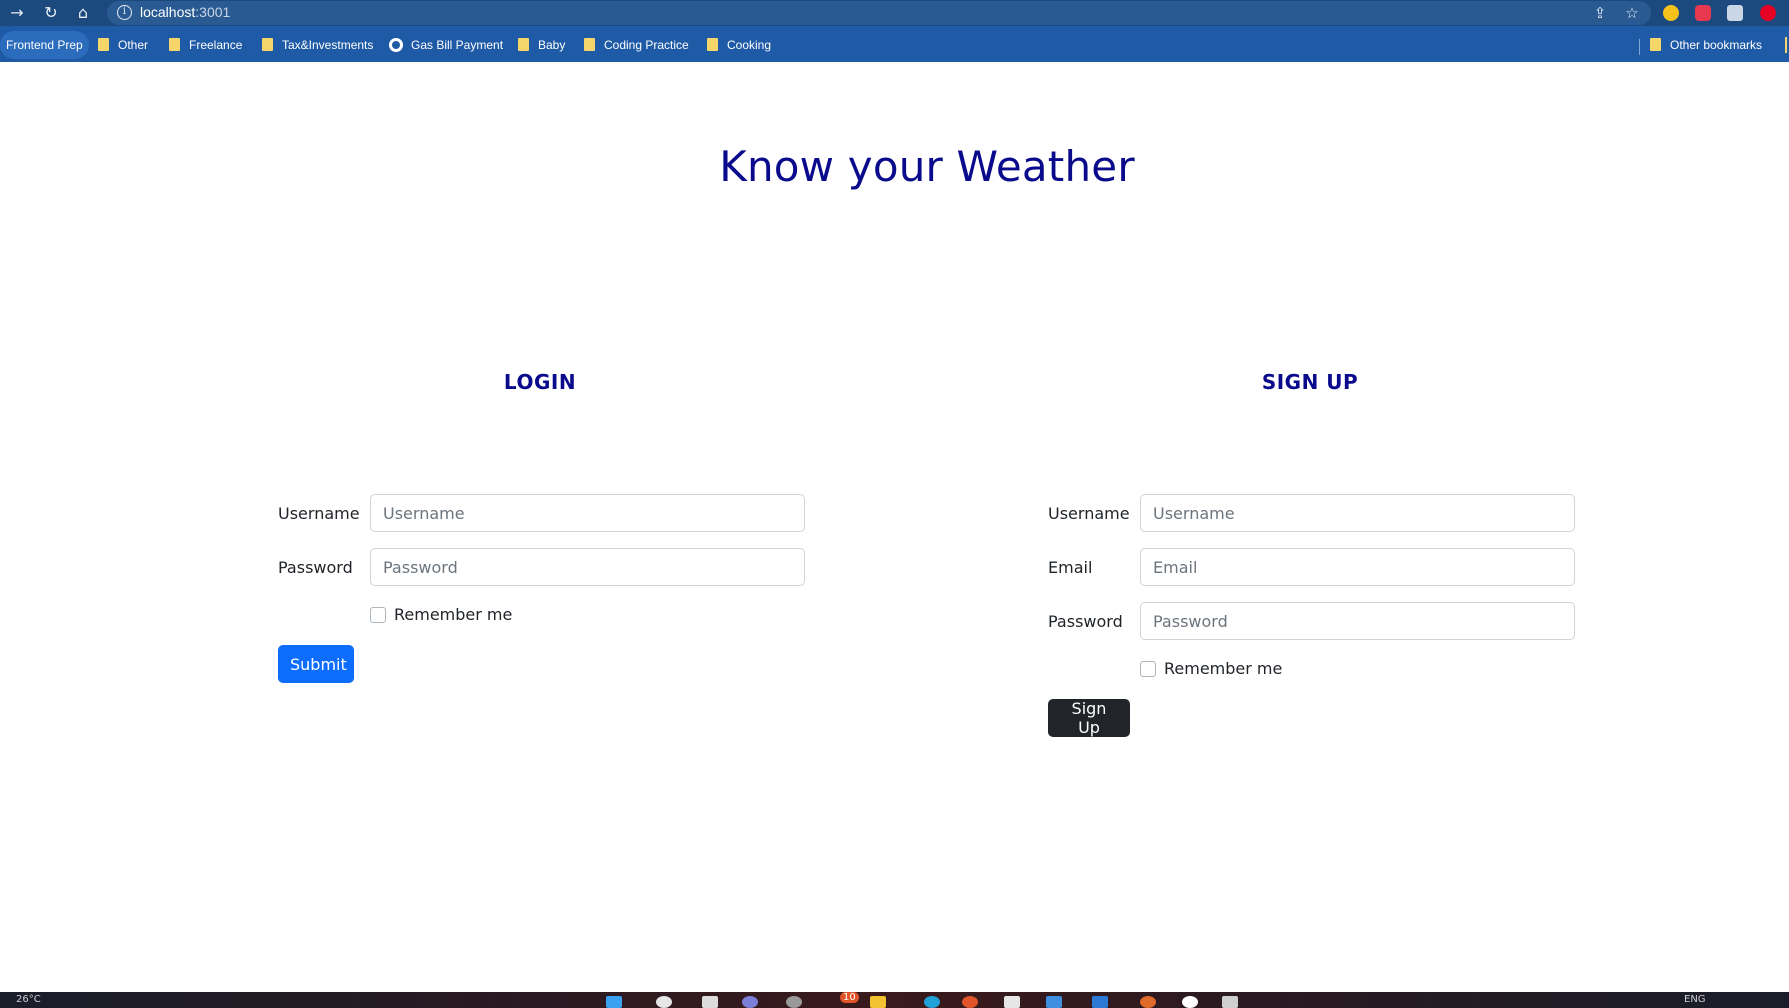 The height and width of the screenshot is (1008, 1789). Describe the element at coordinates (1223, 668) in the screenshot. I see `signup-remember-label: Remember me` at that location.